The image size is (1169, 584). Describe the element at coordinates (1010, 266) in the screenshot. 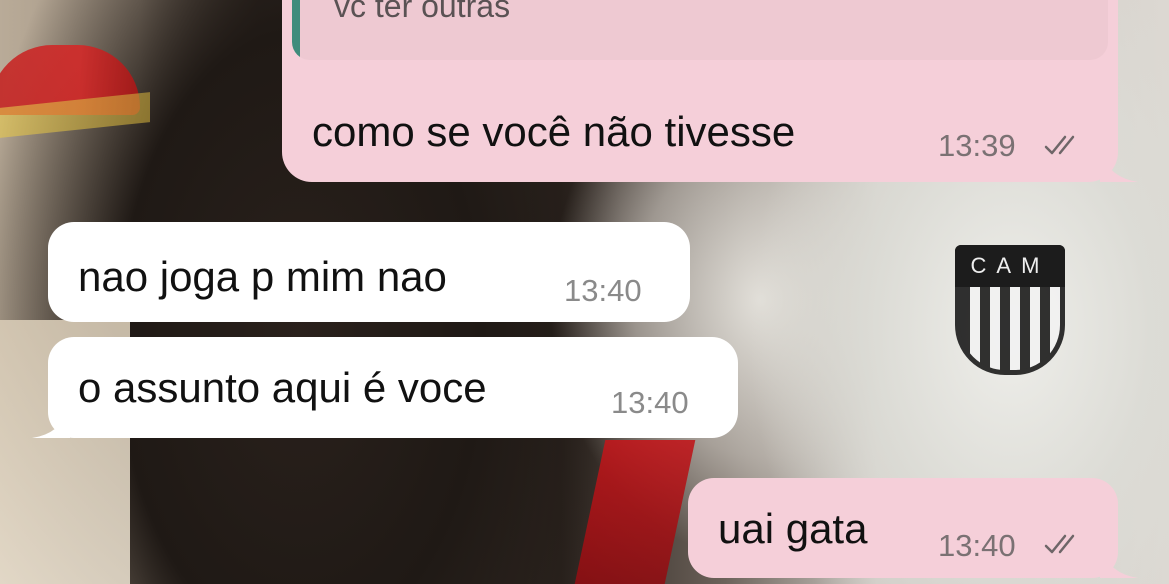

I see `background-crest-logo: CAM` at that location.